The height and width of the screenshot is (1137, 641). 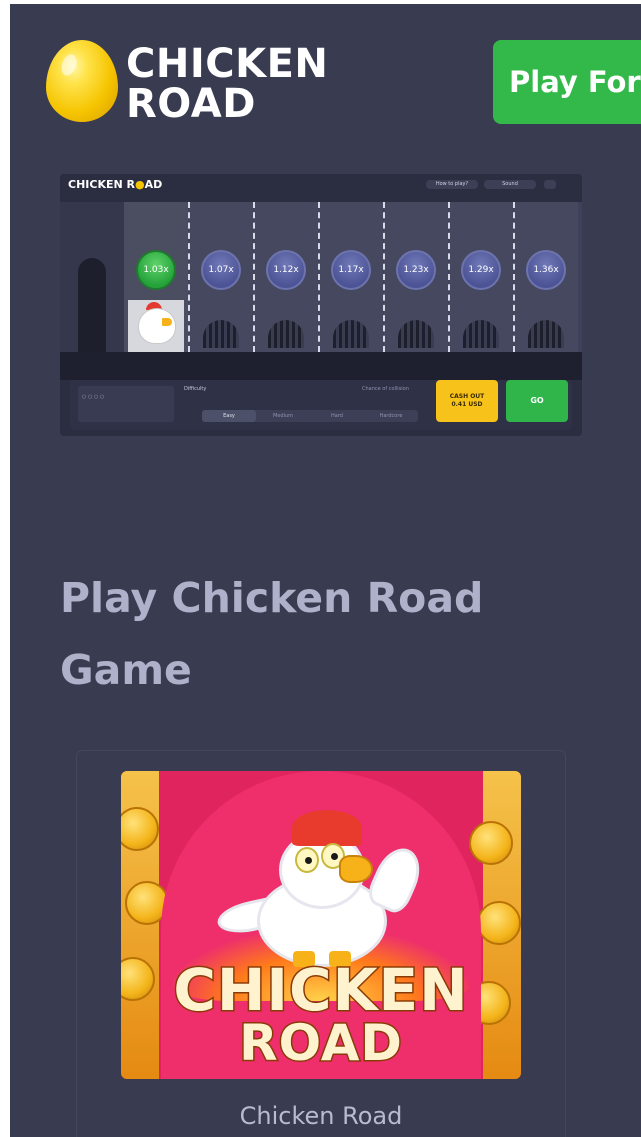 What do you see at coordinates (356, 869) in the screenshot?
I see `chicken-mascot-beak` at bounding box center [356, 869].